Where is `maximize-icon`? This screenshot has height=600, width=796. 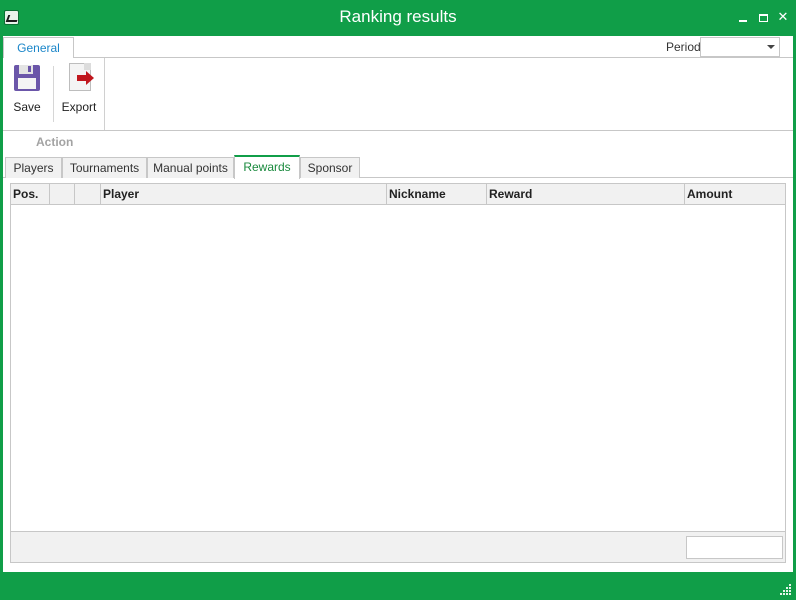 maximize-icon is located at coordinates (763, 17).